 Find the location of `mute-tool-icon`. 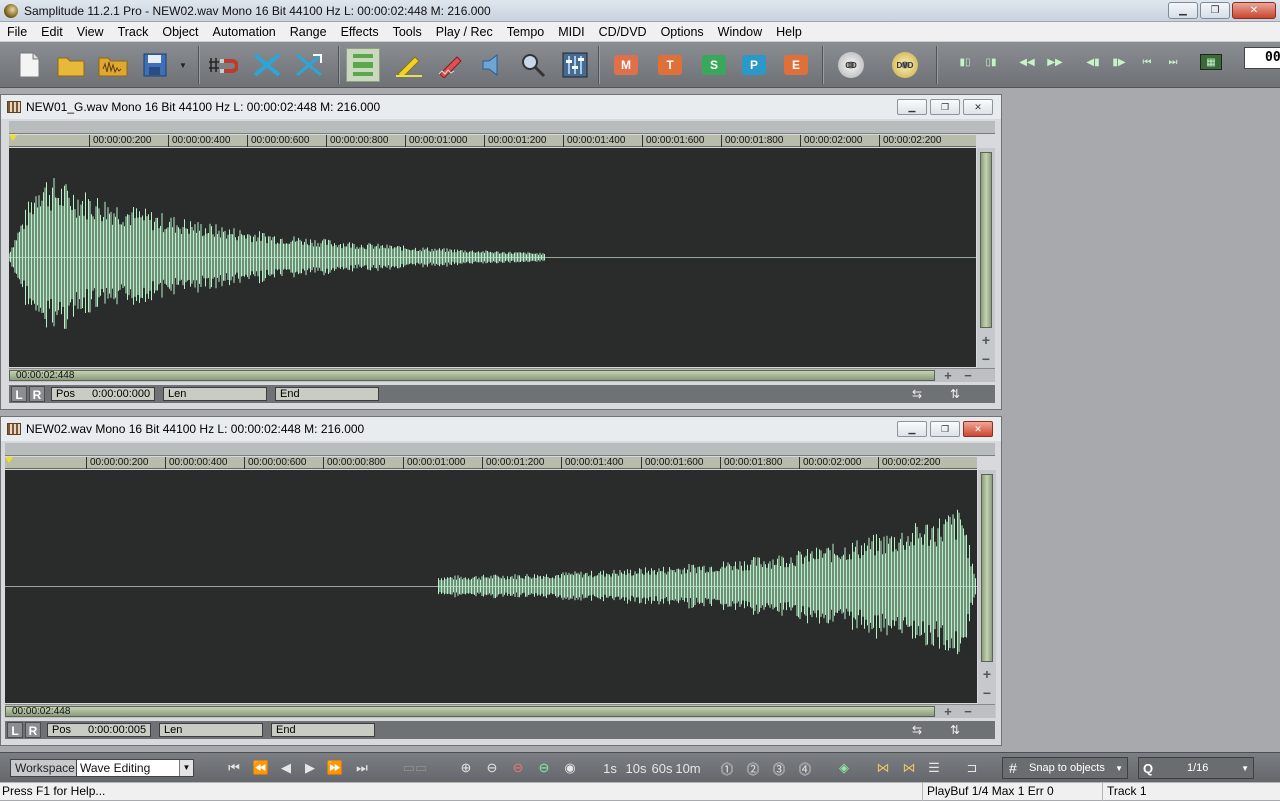

mute-tool-icon is located at coordinates (493, 65).